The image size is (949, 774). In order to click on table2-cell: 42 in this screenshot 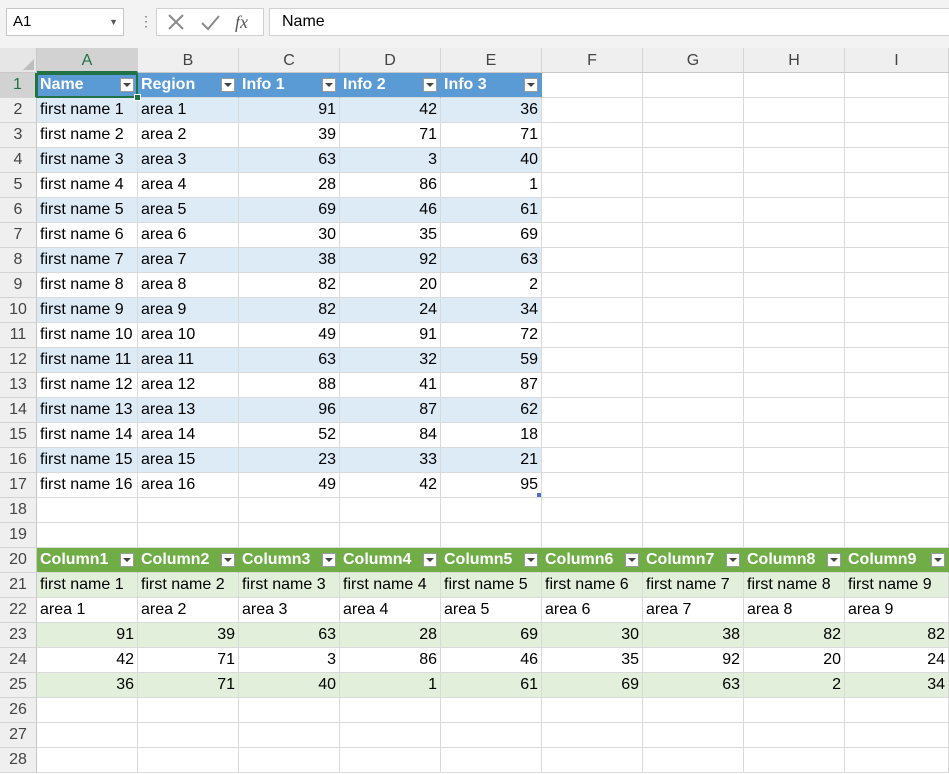, I will do `click(87, 660)`.